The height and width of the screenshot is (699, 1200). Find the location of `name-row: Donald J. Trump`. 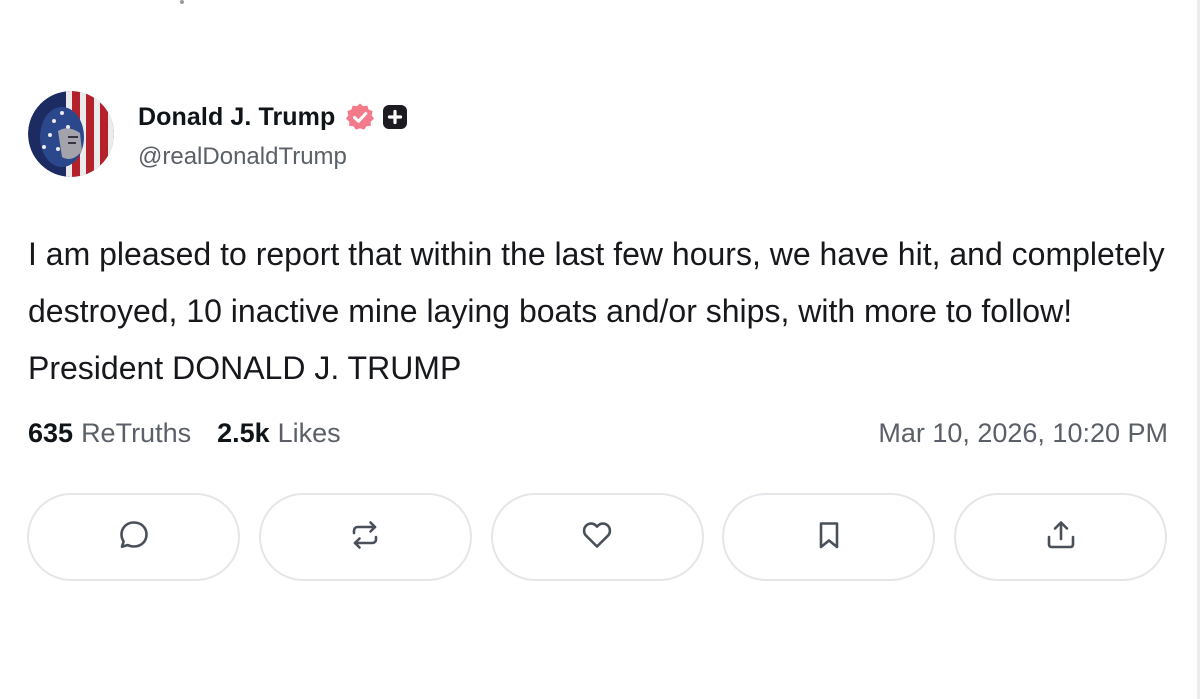

name-row: Donald J. Trump is located at coordinates (273, 117).